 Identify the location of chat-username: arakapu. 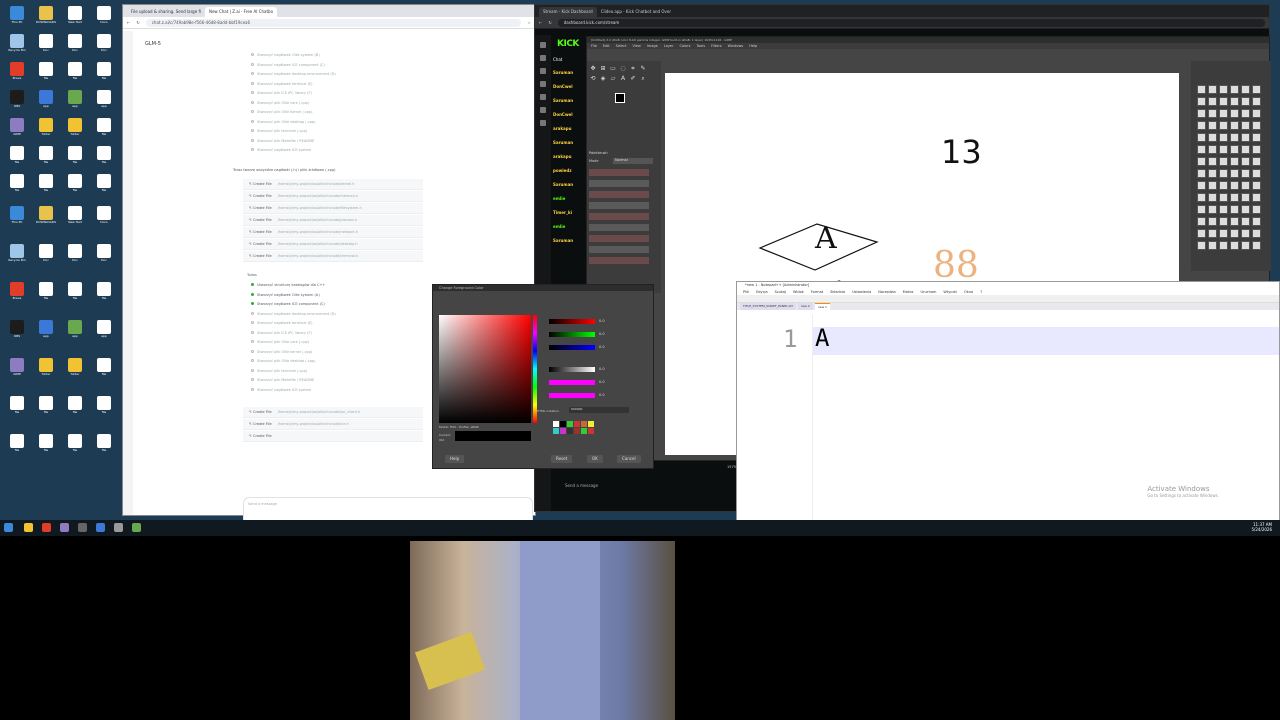
(562, 128).